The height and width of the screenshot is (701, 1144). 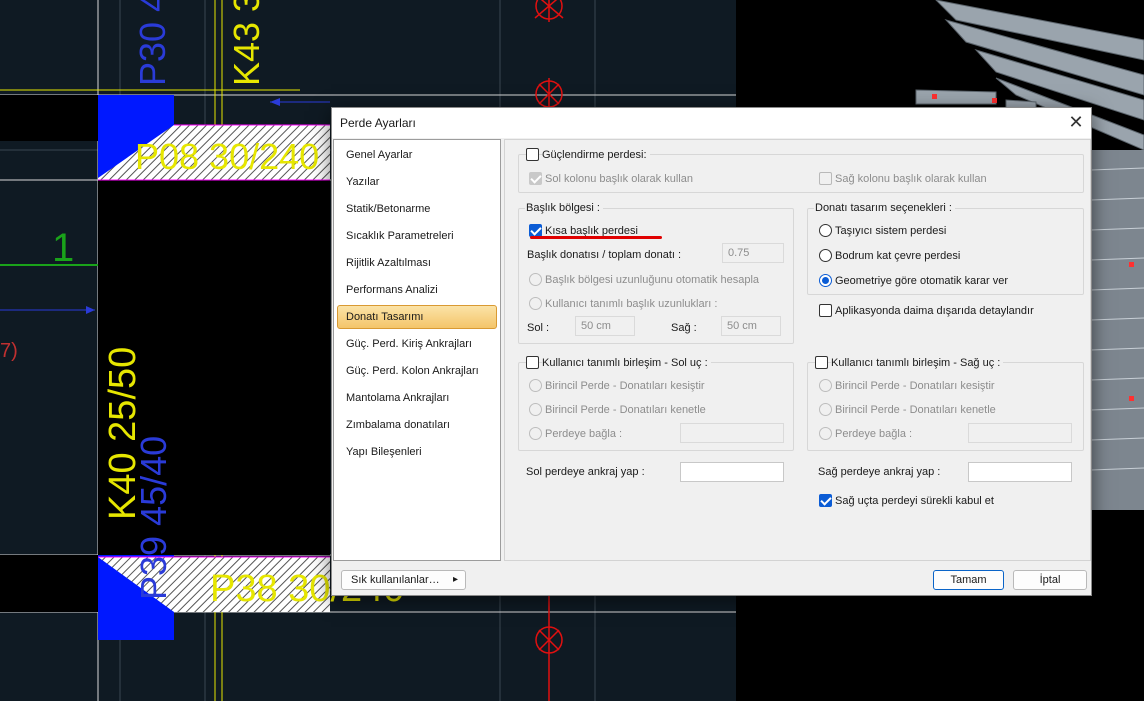 I want to click on annotation-underline, so click(x=596, y=237).